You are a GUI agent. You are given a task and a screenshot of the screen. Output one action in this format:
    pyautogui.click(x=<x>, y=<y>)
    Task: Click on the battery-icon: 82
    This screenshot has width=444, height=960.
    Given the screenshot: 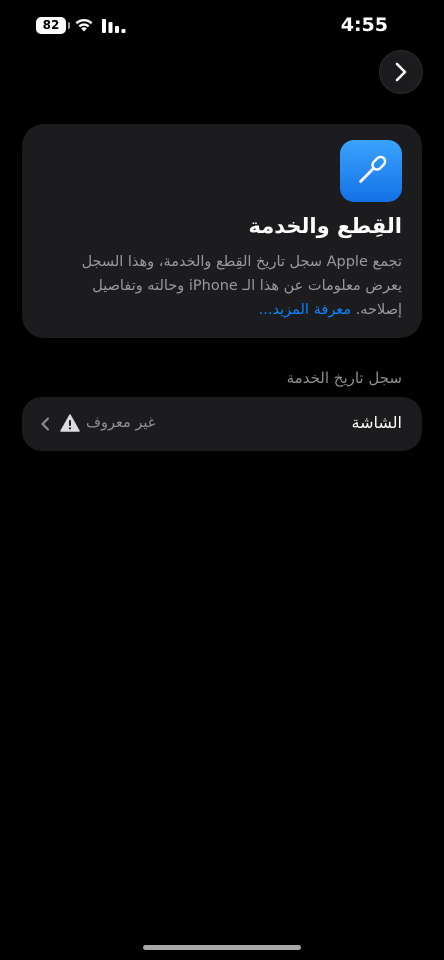 What is the action you would take?
    pyautogui.click(x=53, y=25)
    